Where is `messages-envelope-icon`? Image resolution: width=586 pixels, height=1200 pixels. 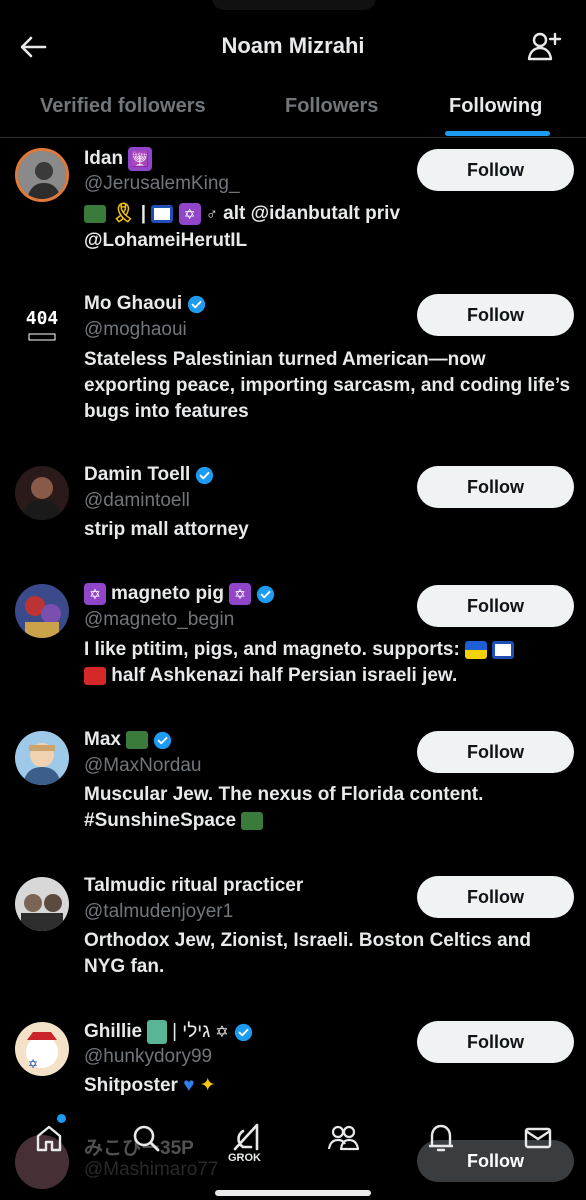 messages-envelope-icon is located at coordinates (538, 1138).